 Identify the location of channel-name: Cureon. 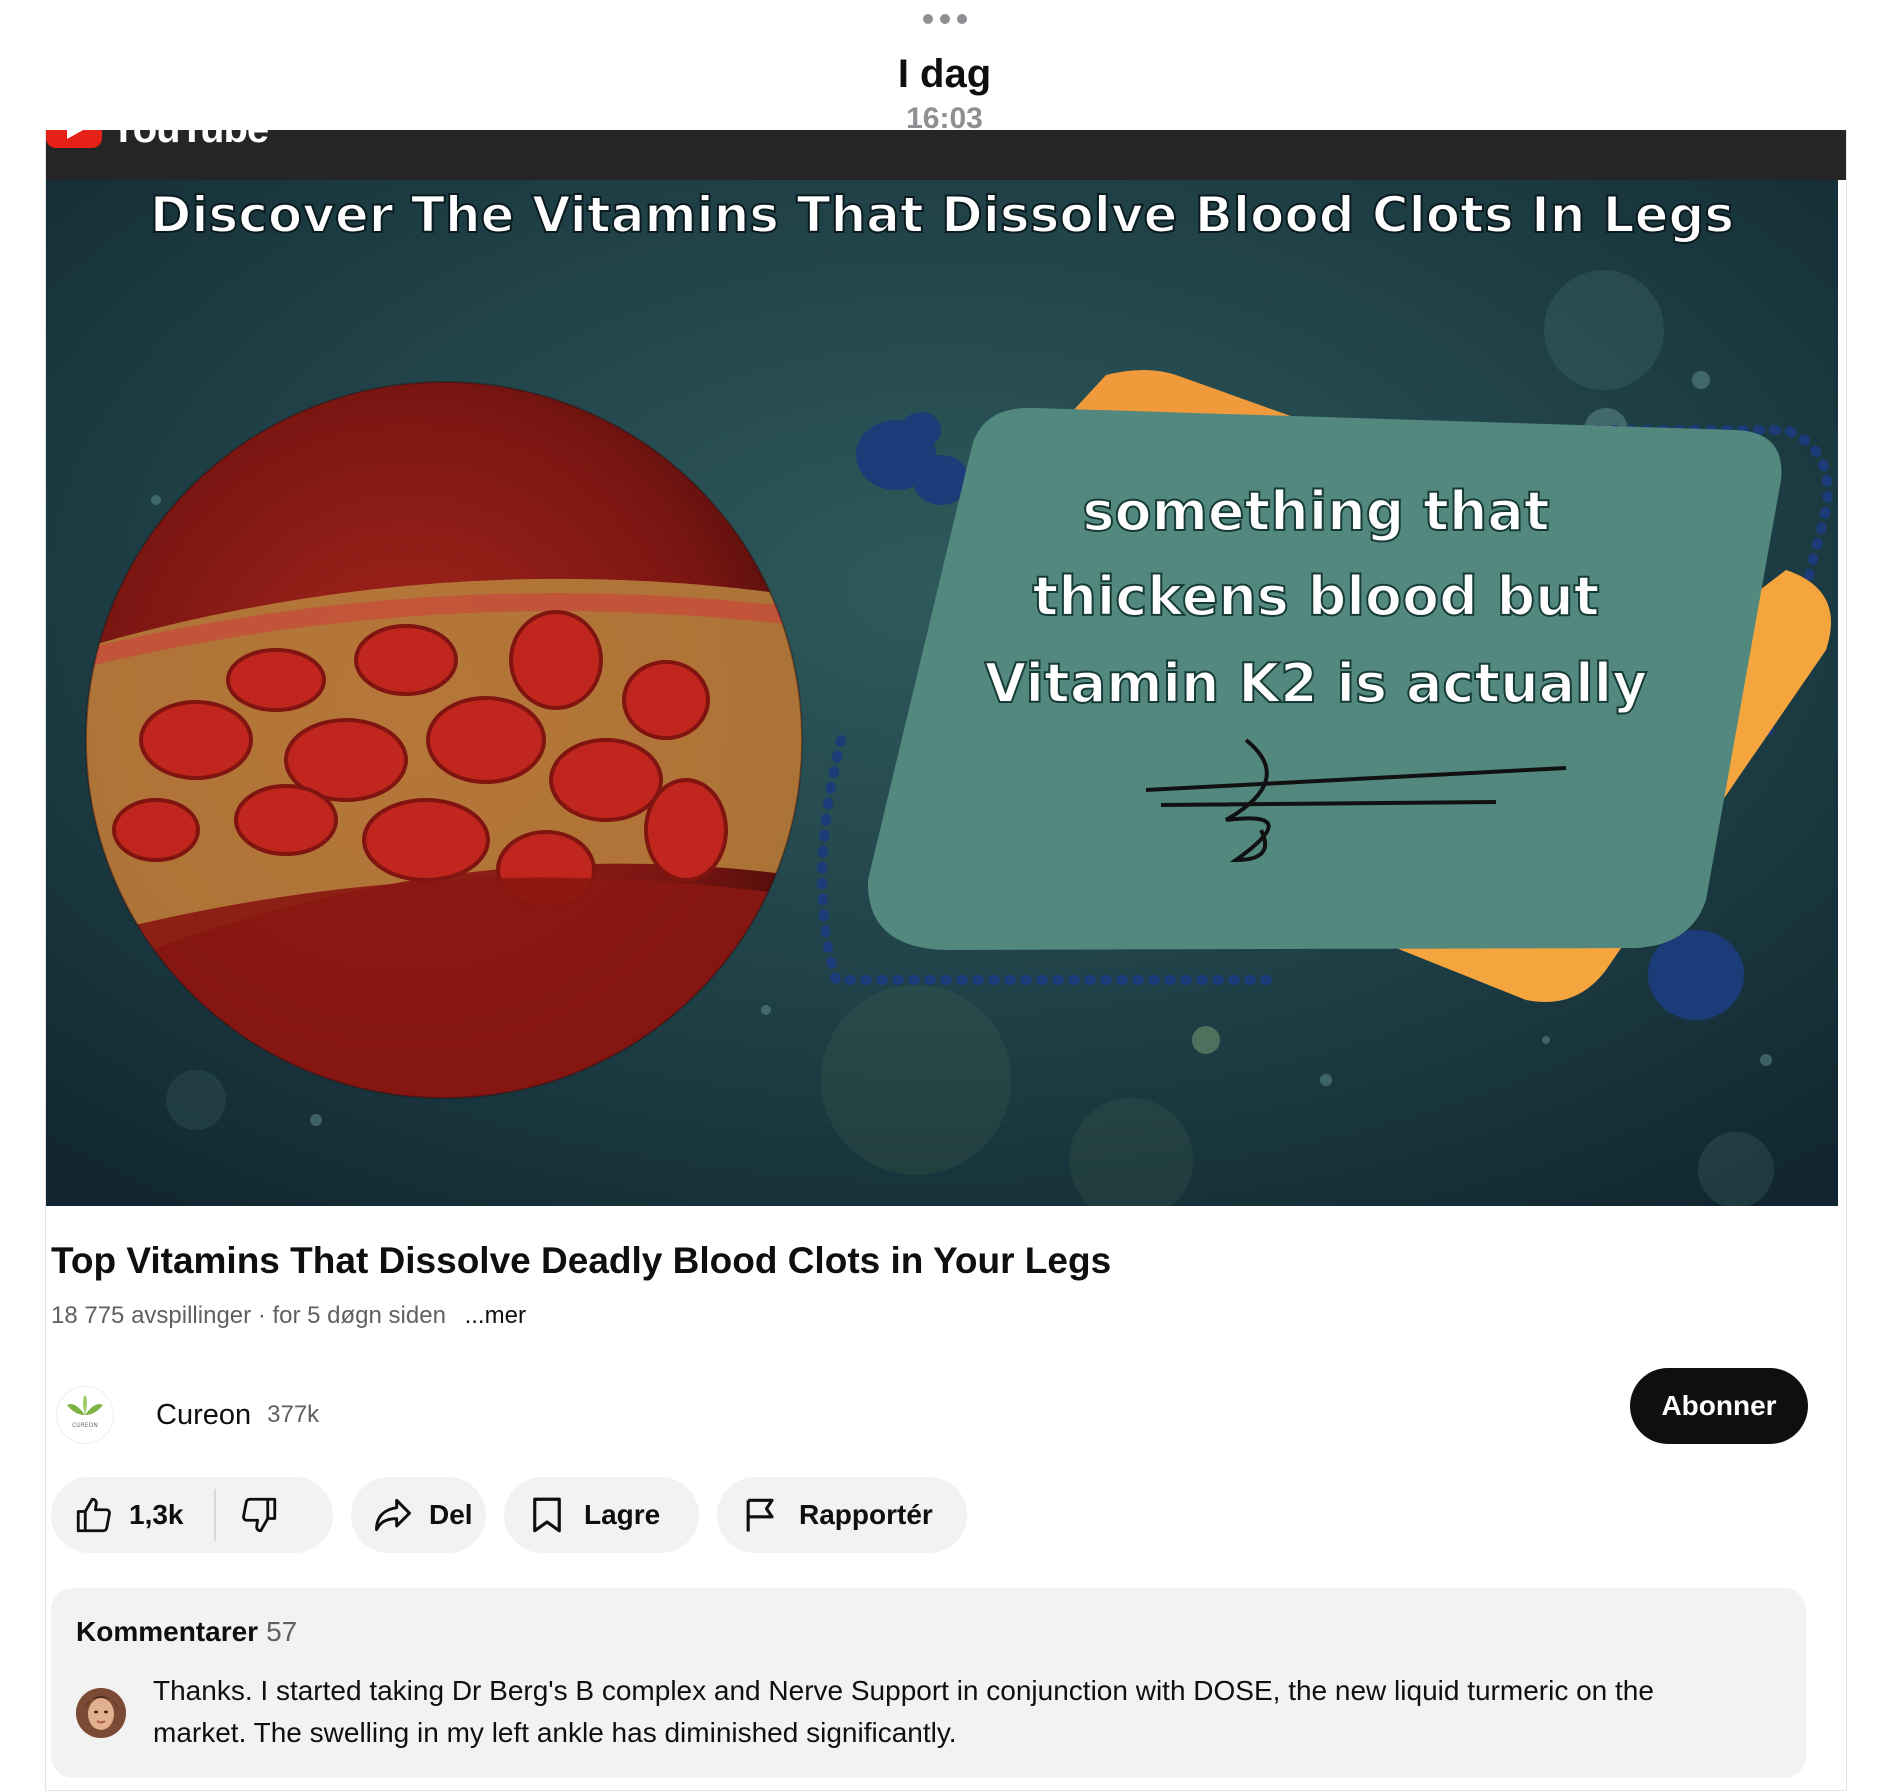
(203, 1415).